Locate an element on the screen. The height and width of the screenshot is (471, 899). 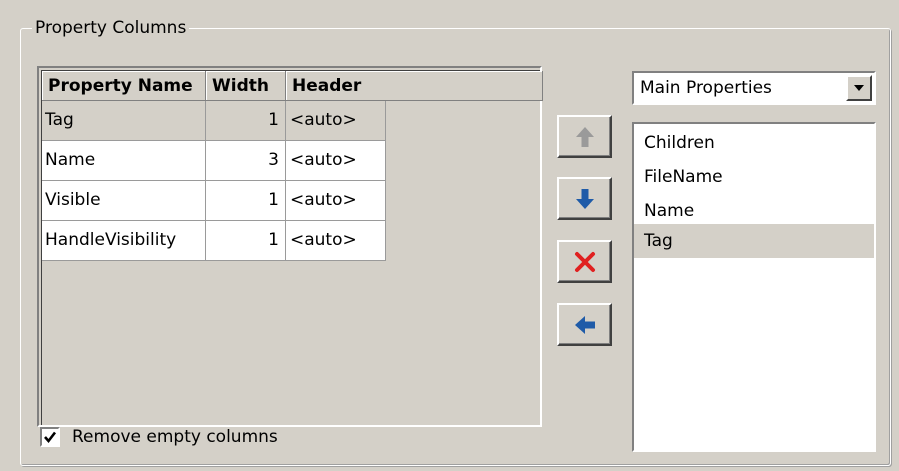
arrow-up-icon is located at coordinates (584, 136).